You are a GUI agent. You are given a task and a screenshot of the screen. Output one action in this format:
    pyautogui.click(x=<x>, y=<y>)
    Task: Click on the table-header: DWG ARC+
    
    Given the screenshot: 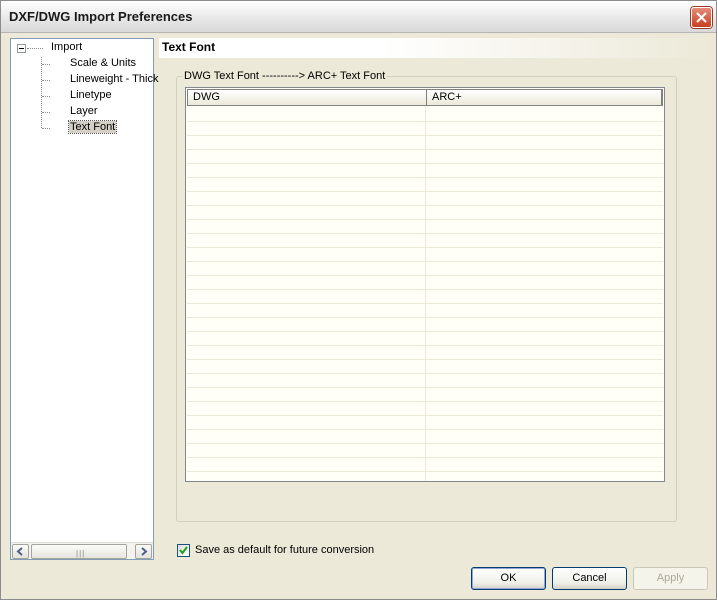 What is the action you would take?
    pyautogui.click(x=425, y=97)
    